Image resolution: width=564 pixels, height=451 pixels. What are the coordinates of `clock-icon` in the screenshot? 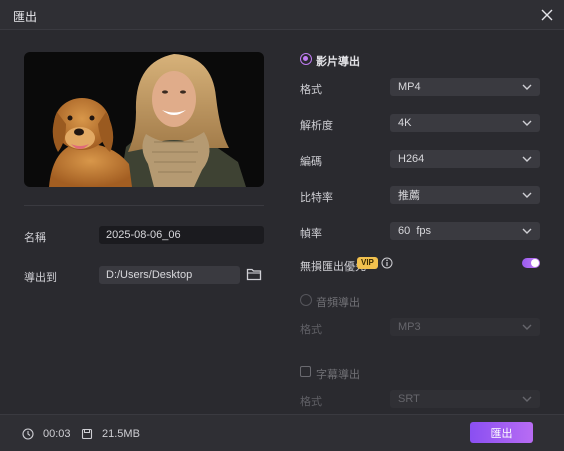 It's located at (28, 434).